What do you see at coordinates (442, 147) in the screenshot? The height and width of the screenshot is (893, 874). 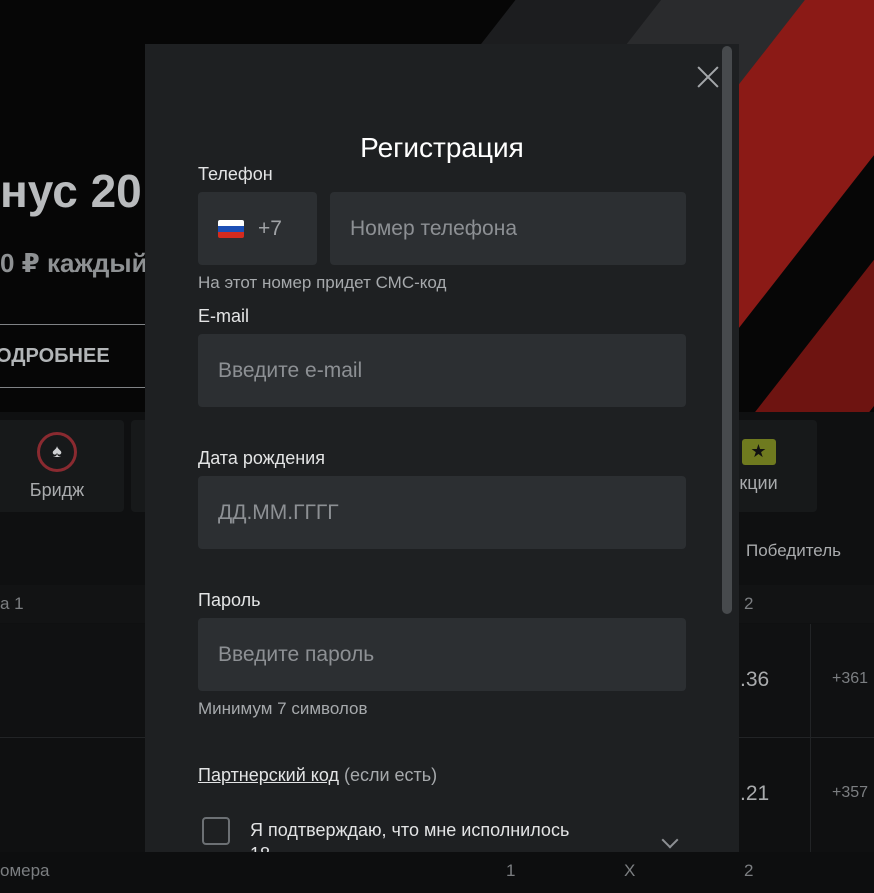 I see `modal-title: Регистрация` at bounding box center [442, 147].